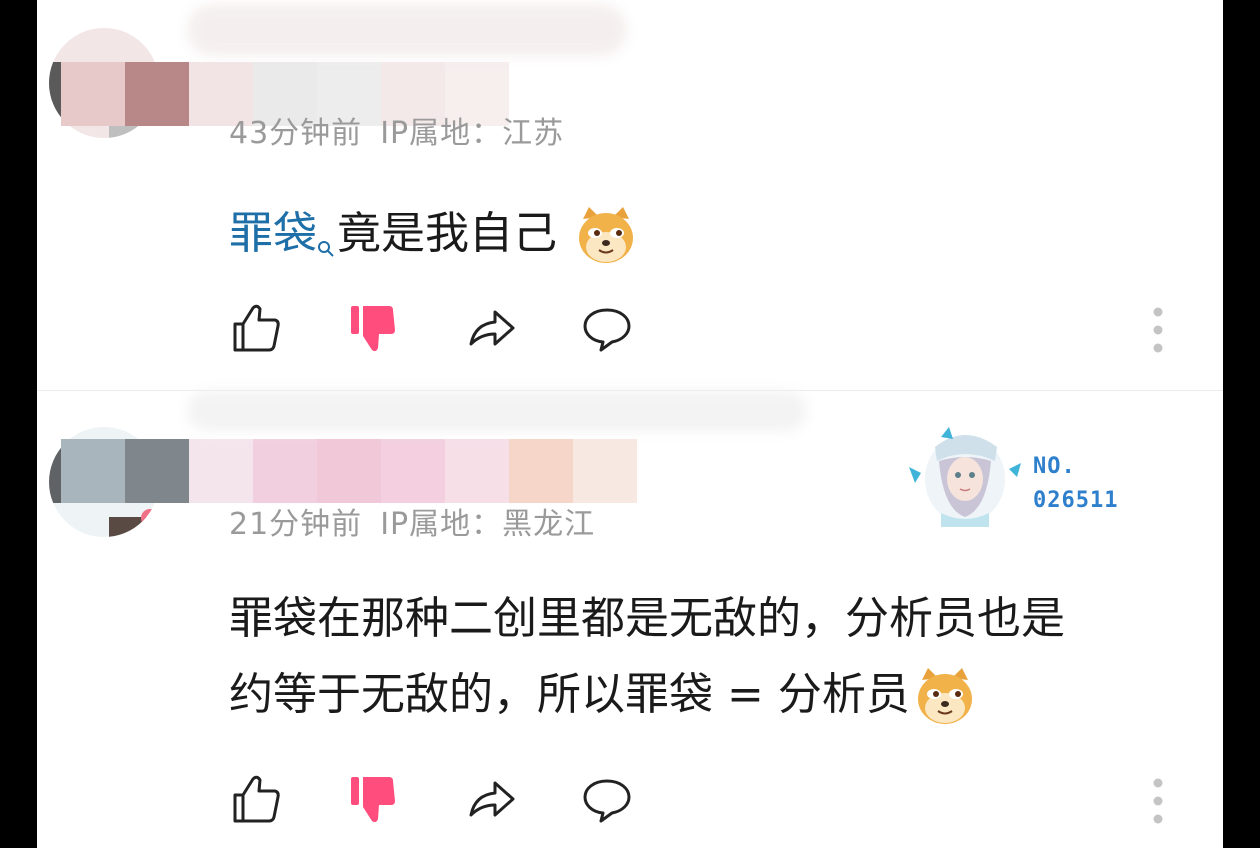 The width and height of the screenshot is (1260, 848). What do you see at coordinates (296, 133) in the screenshot?
I see `comment-time: 43分钟前` at bounding box center [296, 133].